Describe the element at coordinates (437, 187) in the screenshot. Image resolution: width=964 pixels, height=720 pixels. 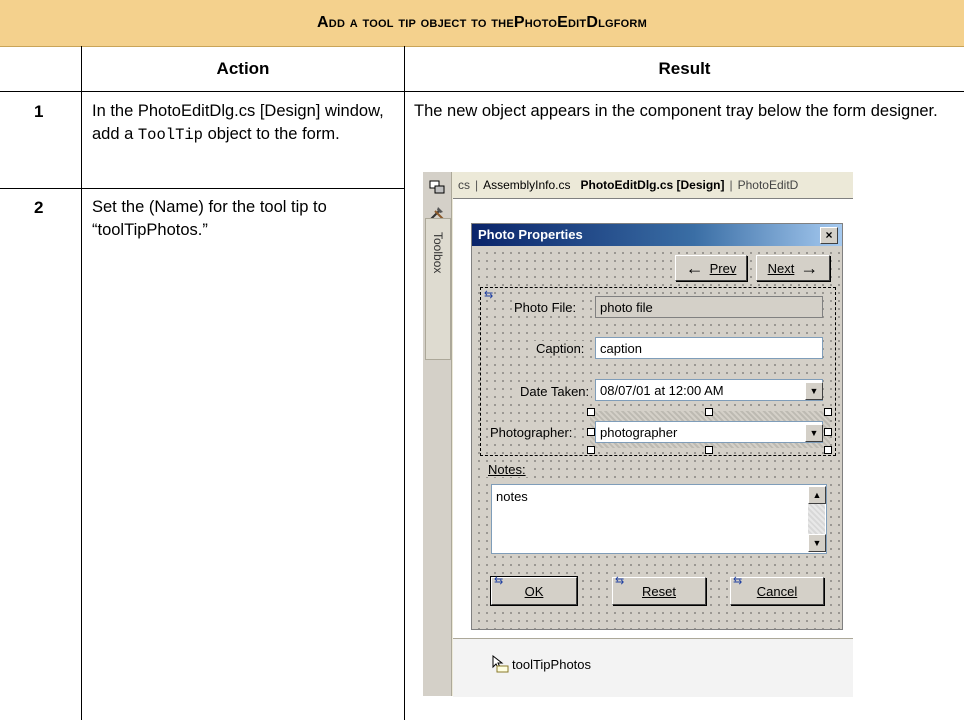
I see `server-explorer-icon` at that location.